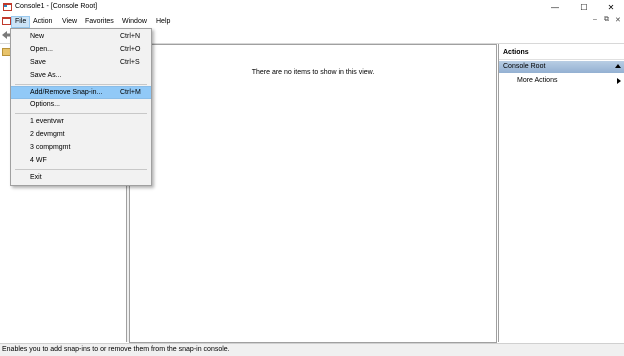  What do you see at coordinates (163, 21) in the screenshot?
I see `menu-help: Help` at bounding box center [163, 21].